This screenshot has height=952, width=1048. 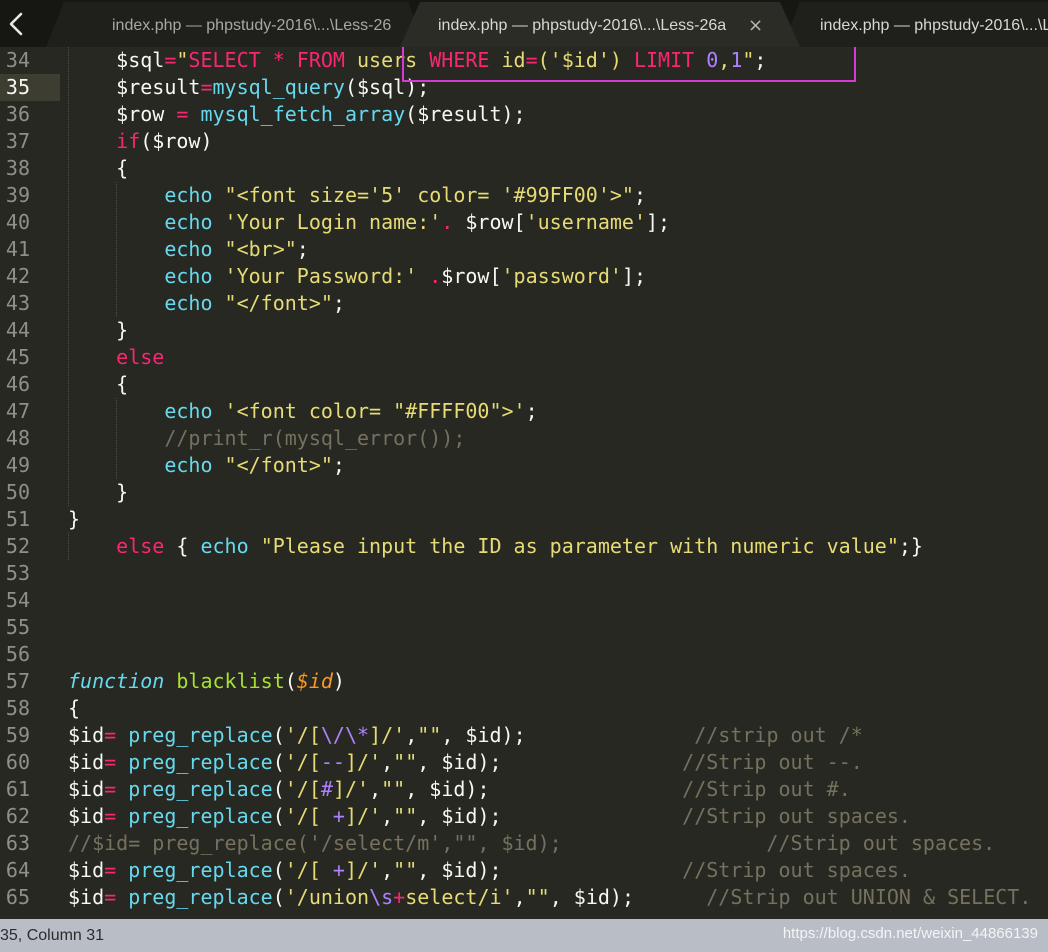 I want to click on code-line: echo "<br>";, so click(x=188, y=249).